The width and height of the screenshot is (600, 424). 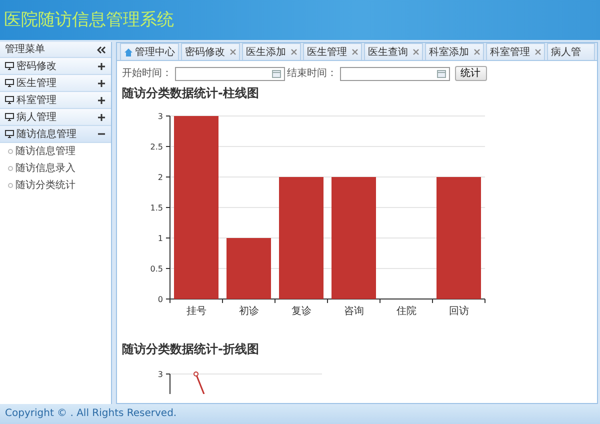 I want to click on bar, so click(x=248, y=268).